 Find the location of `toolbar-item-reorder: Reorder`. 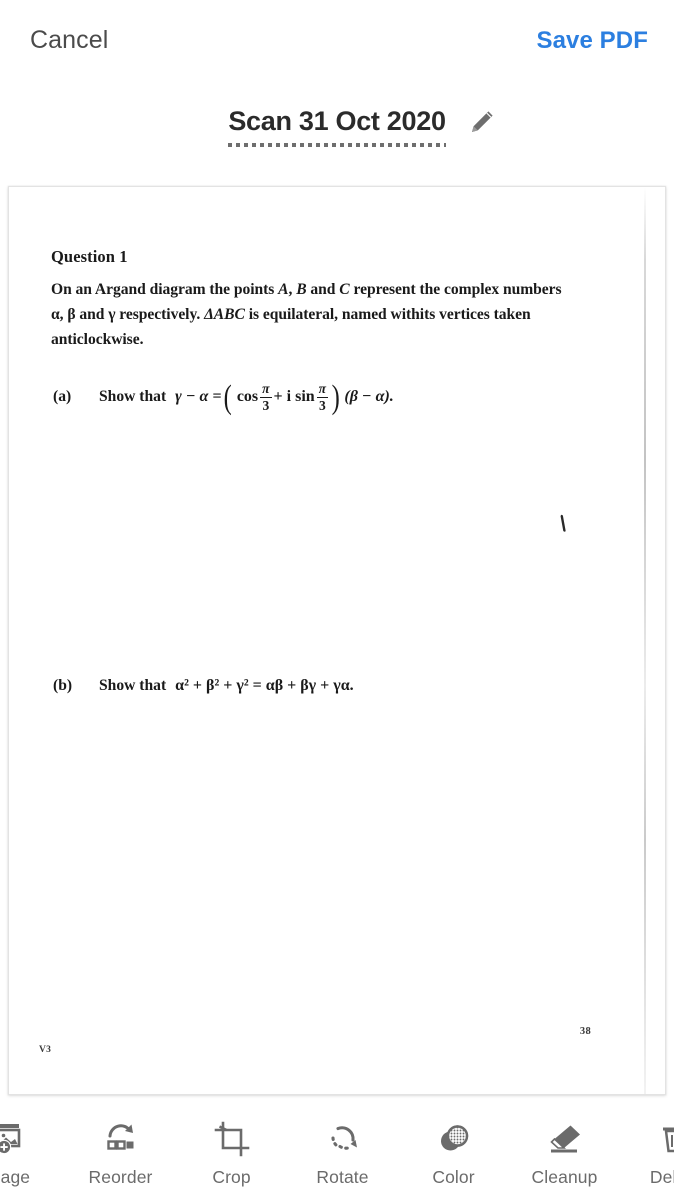

toolbar-item-reorder: Reorder is located at coordinates (120, 1154).